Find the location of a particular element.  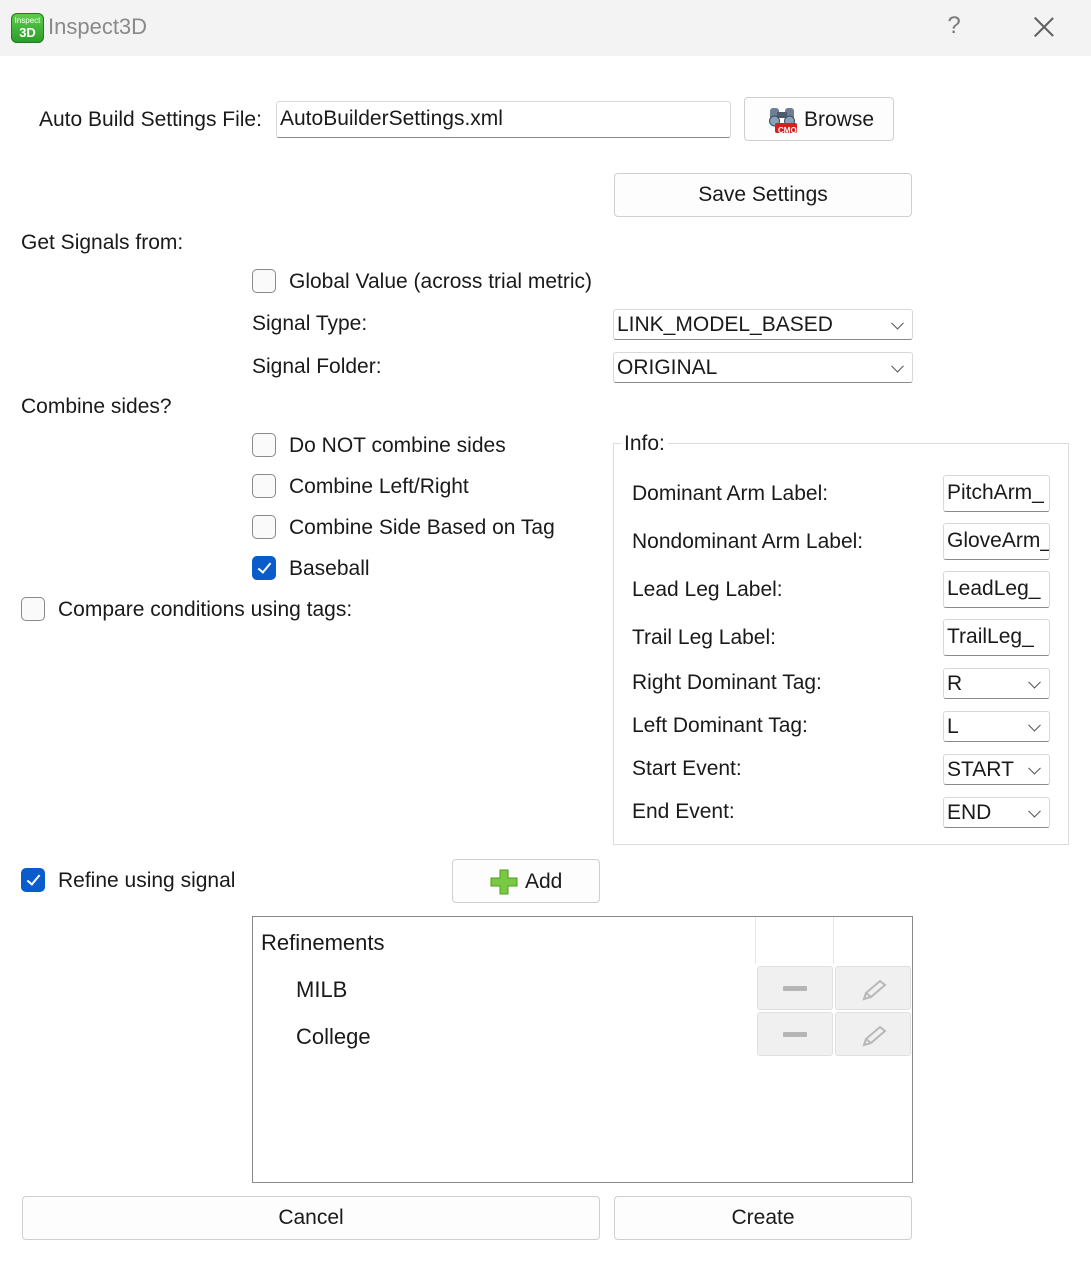

add-button: Add is located at coordinates (526, 881).